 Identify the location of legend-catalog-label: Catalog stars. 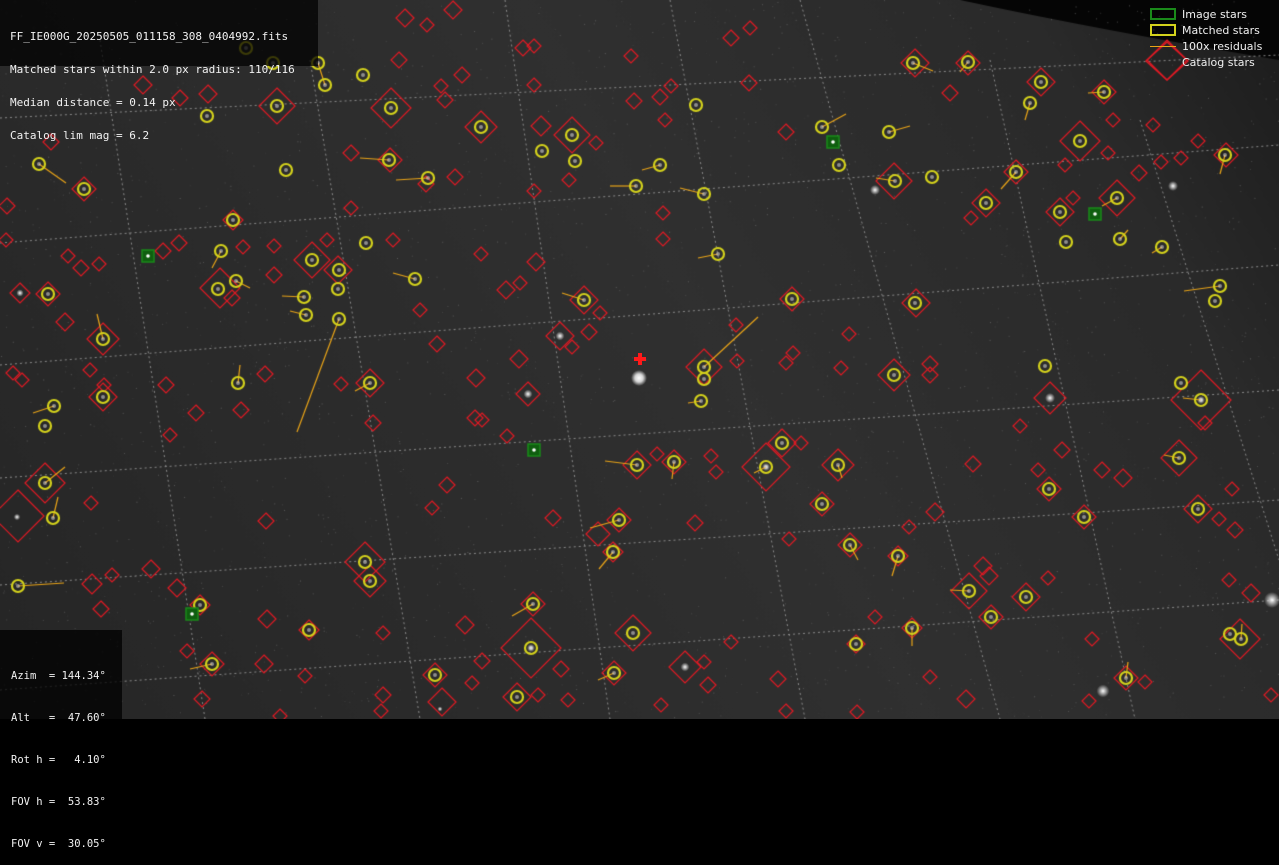
(1218, 62).